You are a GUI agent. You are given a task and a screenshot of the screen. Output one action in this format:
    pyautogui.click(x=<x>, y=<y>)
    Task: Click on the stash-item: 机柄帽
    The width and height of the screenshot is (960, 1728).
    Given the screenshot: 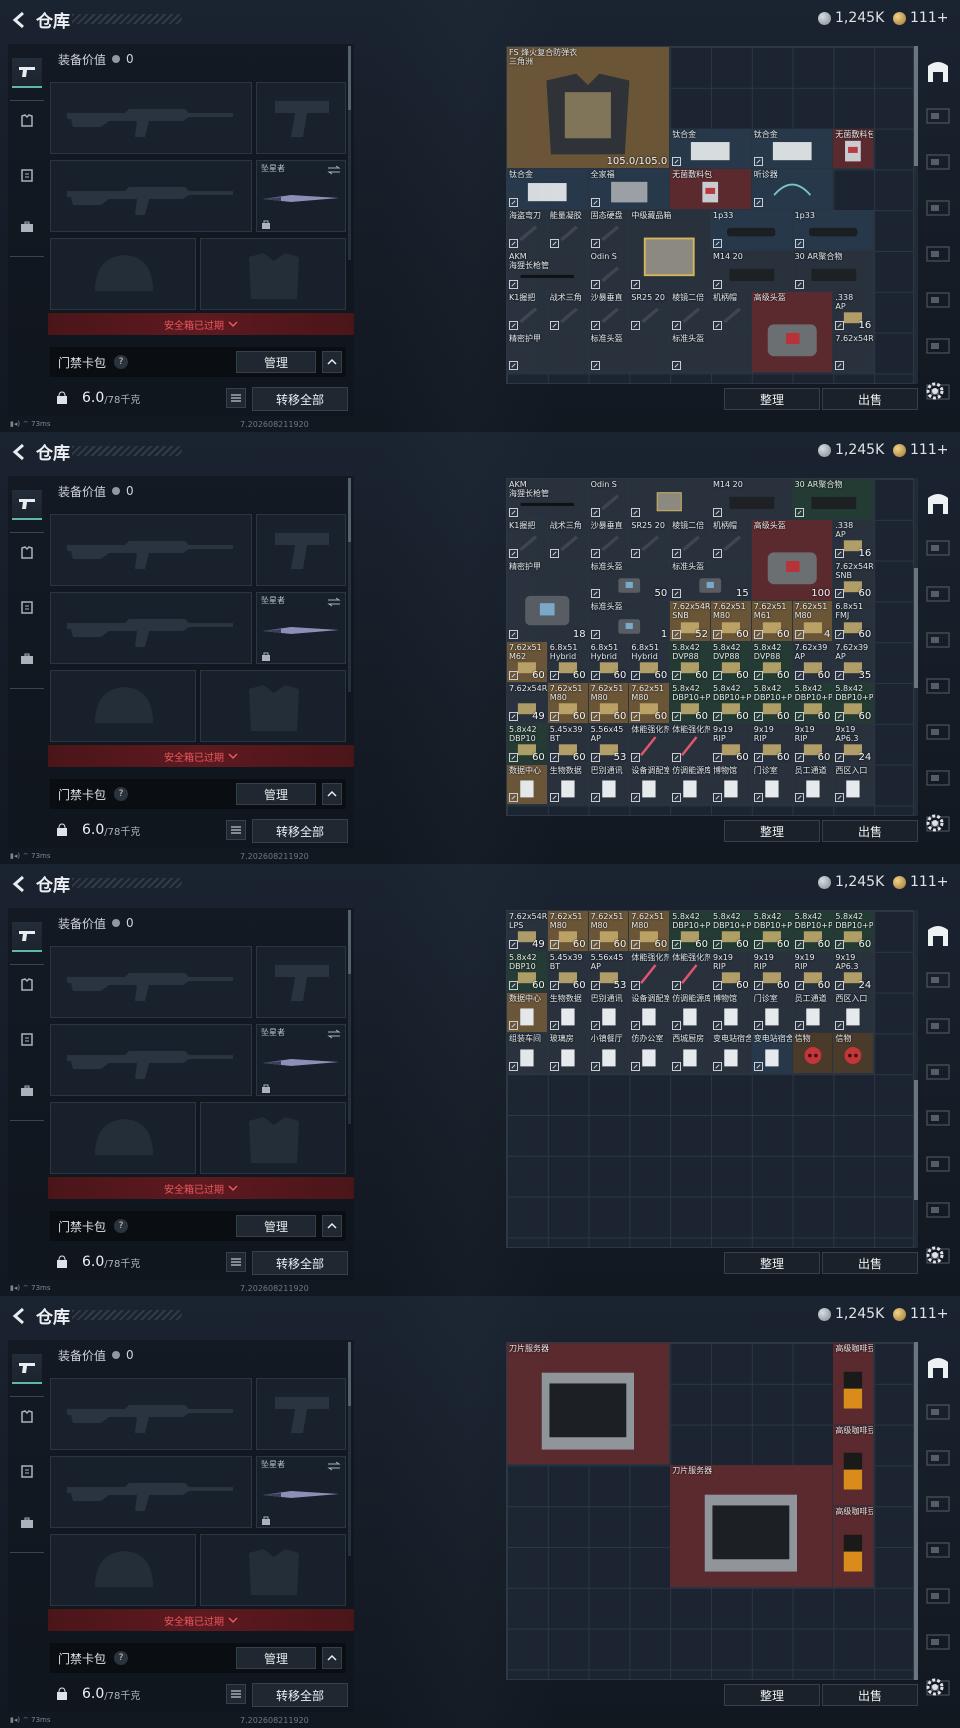 What is the action you would take?
    pyautogui.click(x=731, y=312)
    